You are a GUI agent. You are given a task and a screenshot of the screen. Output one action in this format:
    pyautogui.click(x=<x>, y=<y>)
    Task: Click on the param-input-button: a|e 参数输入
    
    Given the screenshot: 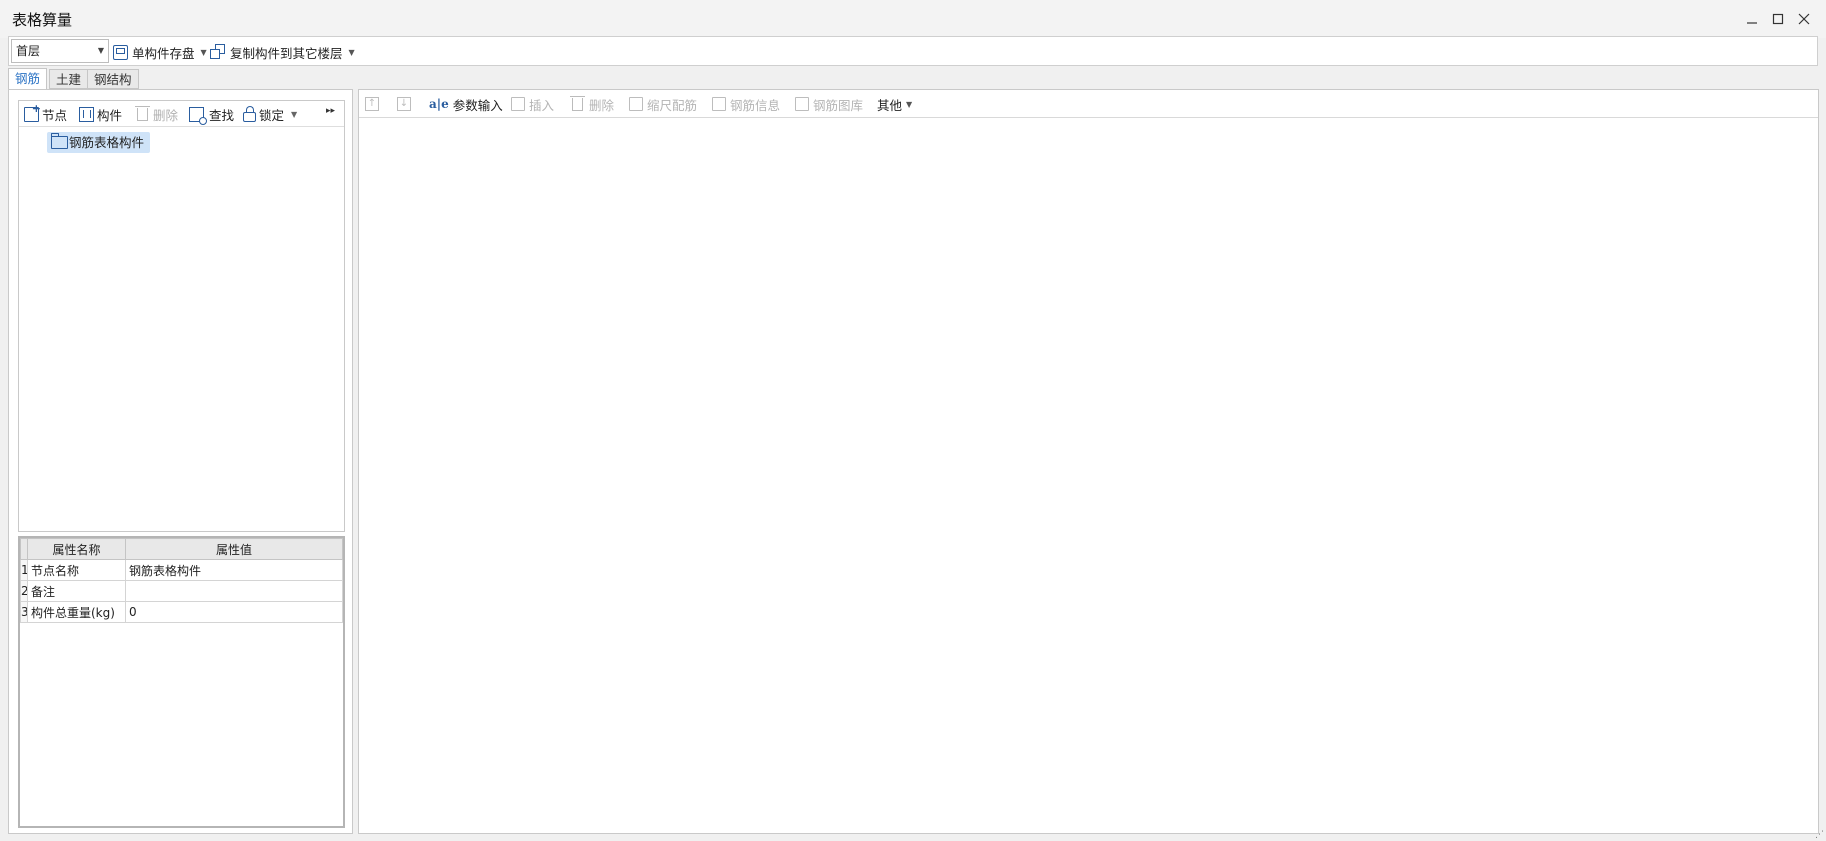 What is the action you would take?
    pyautogui.click(x=466, y=104)
    